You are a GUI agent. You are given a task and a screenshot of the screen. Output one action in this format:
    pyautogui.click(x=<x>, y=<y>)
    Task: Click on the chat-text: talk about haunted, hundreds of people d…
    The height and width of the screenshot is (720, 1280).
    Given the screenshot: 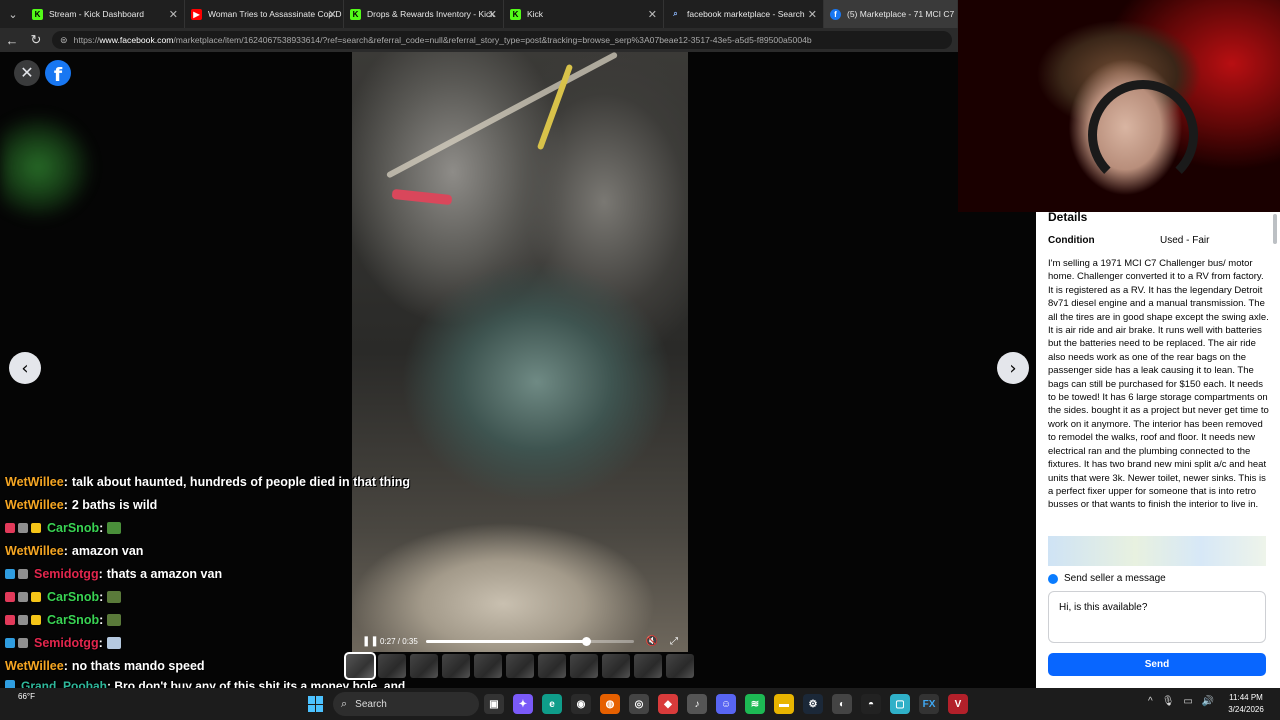 What is the action you would take?
    pyautogui.click(x=241, y=481)
    